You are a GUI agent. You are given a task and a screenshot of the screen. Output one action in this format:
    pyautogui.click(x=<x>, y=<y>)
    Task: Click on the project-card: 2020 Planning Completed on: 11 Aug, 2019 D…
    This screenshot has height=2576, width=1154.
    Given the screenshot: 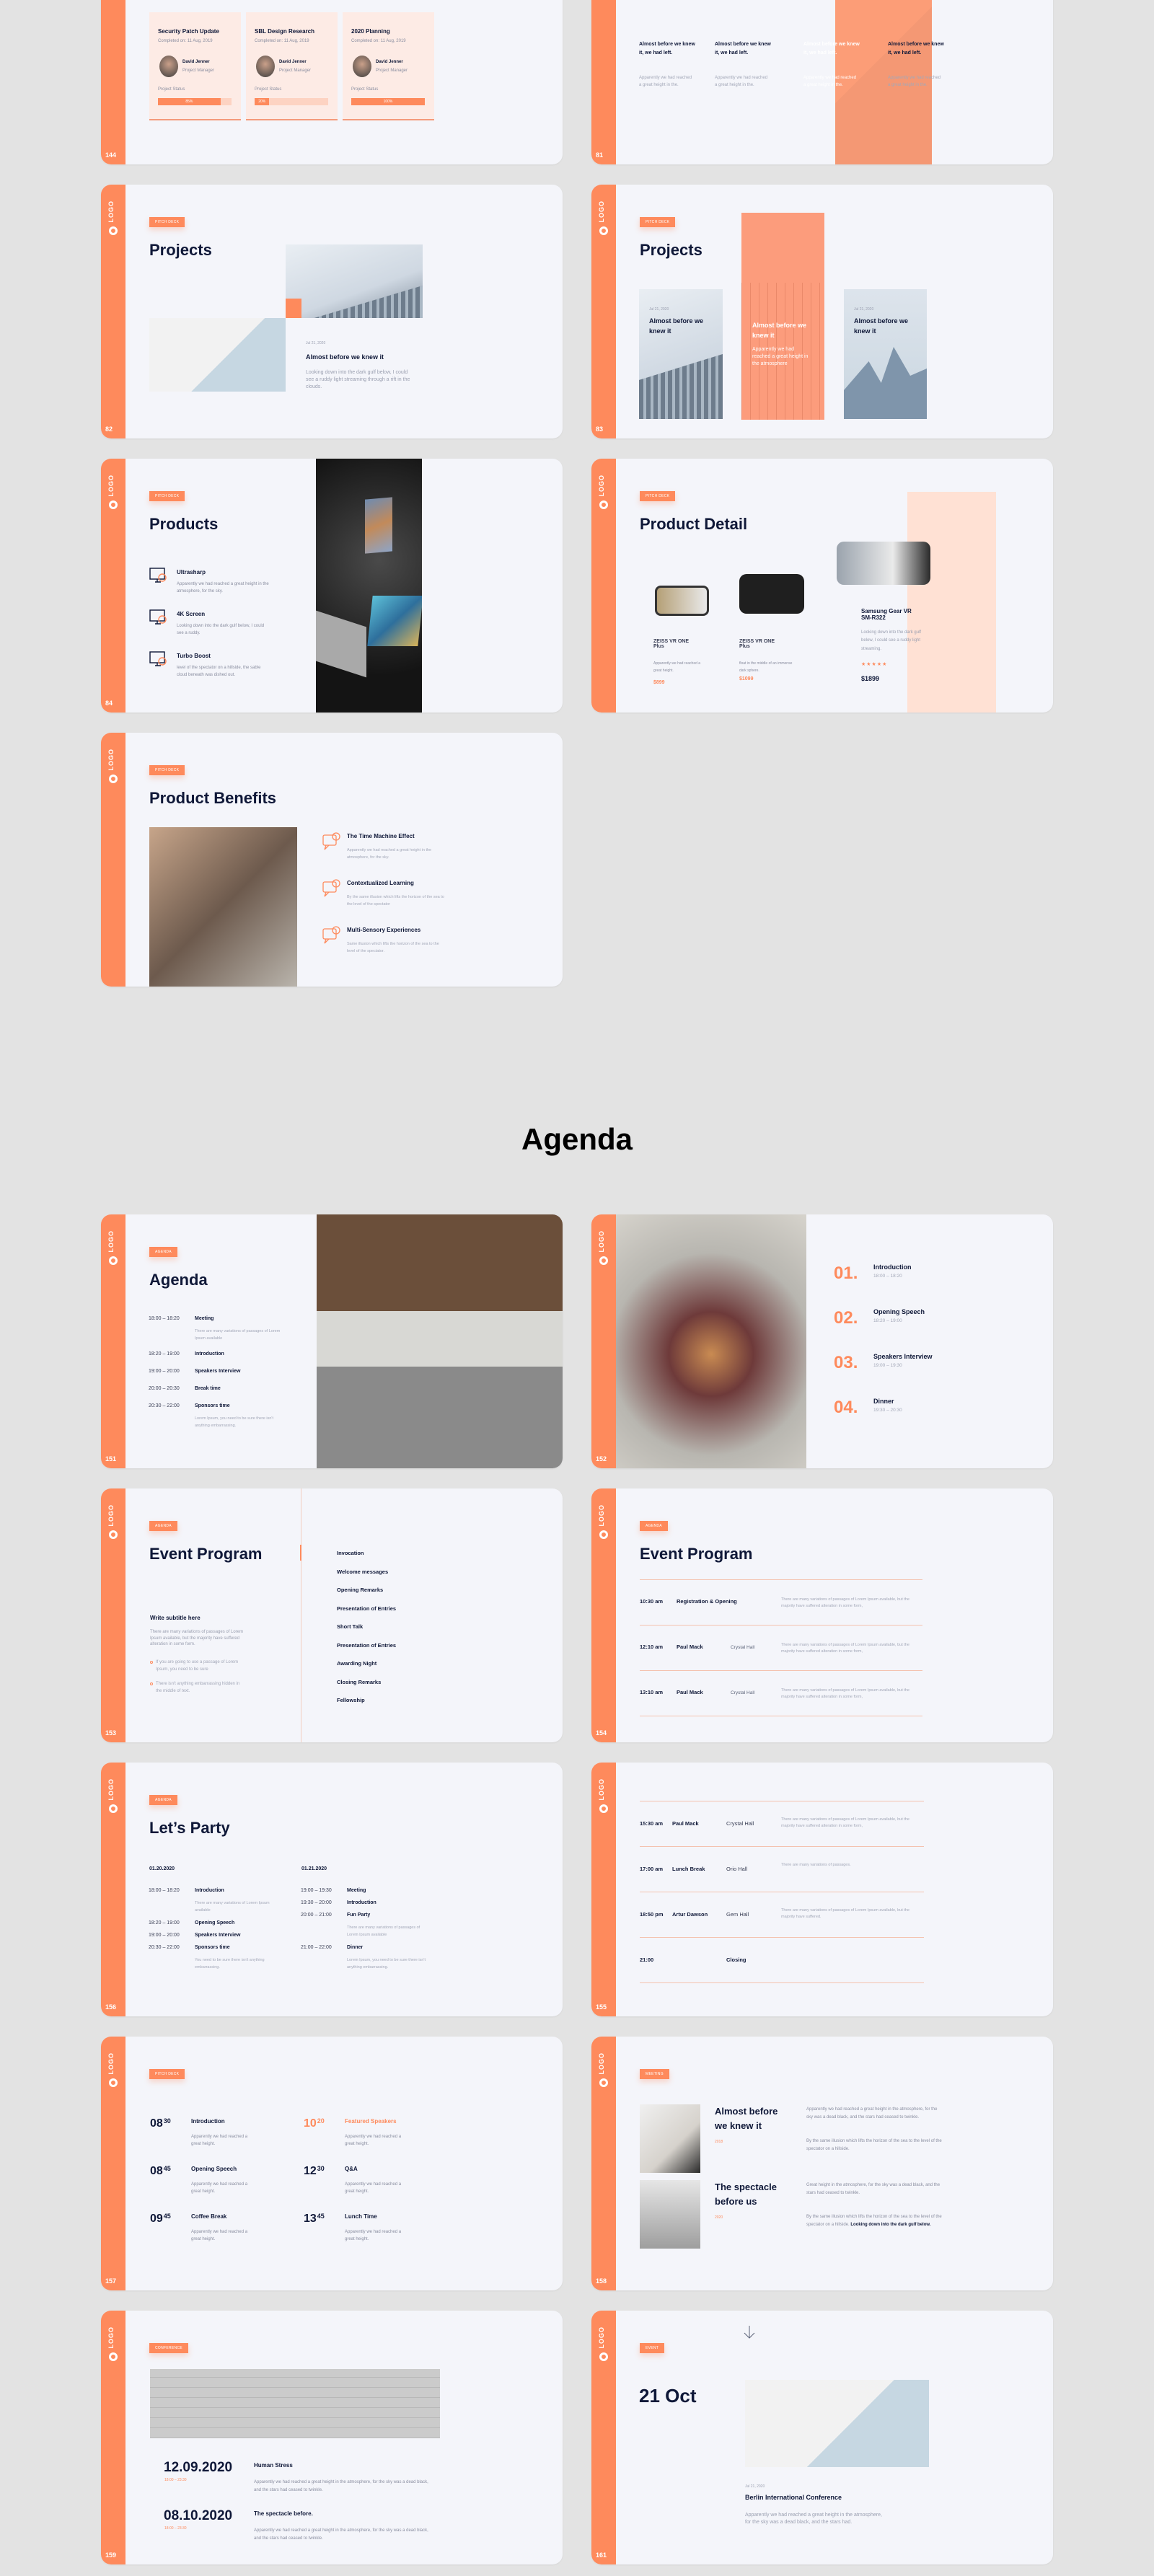 What is the action you would take?
    pyautogui.click(x=388, y=66)
    